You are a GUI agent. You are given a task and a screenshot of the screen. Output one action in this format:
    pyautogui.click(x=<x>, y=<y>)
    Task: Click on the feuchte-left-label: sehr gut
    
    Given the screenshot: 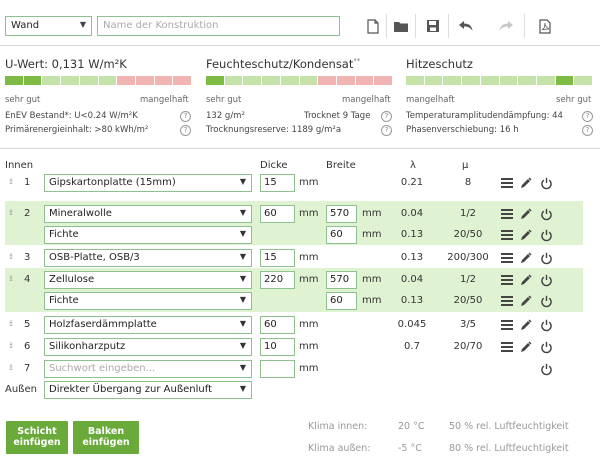 What is the action you would take?
    pyautogui.click(x=224, y=100)
    